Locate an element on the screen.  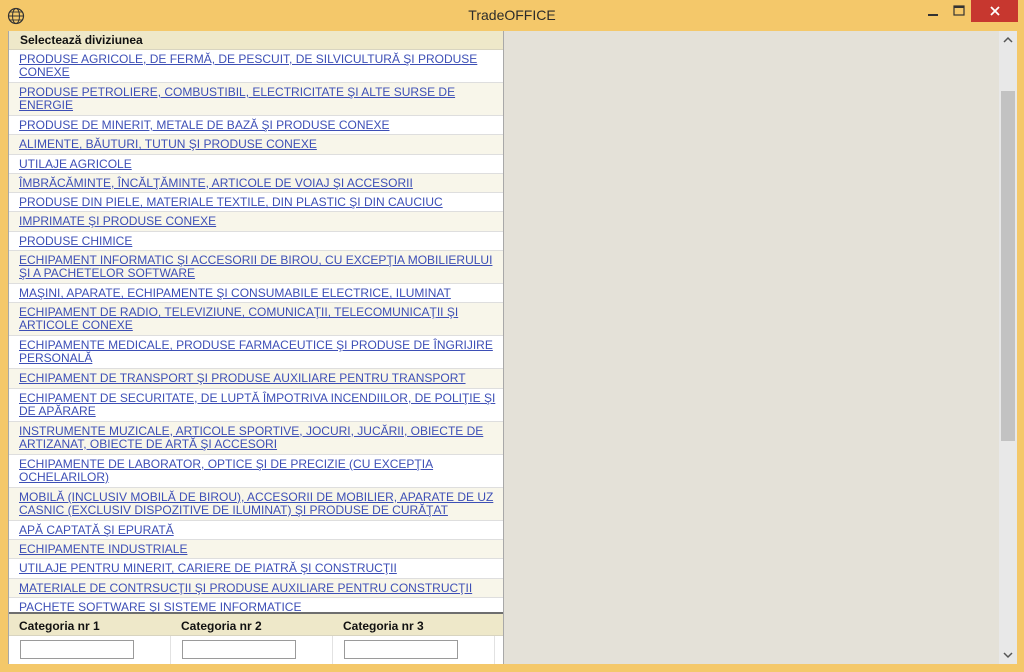
close-icon is located at coordinates (994, 11).